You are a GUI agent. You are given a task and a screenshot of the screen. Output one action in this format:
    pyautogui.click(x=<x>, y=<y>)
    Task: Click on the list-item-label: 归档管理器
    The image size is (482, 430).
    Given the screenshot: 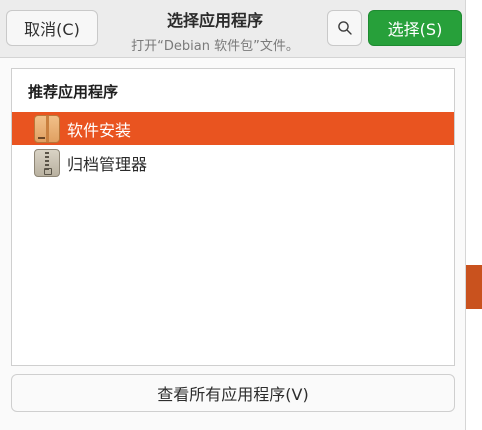 What is the action you would take?
    pyautogui.click(x=107, y=164)
    